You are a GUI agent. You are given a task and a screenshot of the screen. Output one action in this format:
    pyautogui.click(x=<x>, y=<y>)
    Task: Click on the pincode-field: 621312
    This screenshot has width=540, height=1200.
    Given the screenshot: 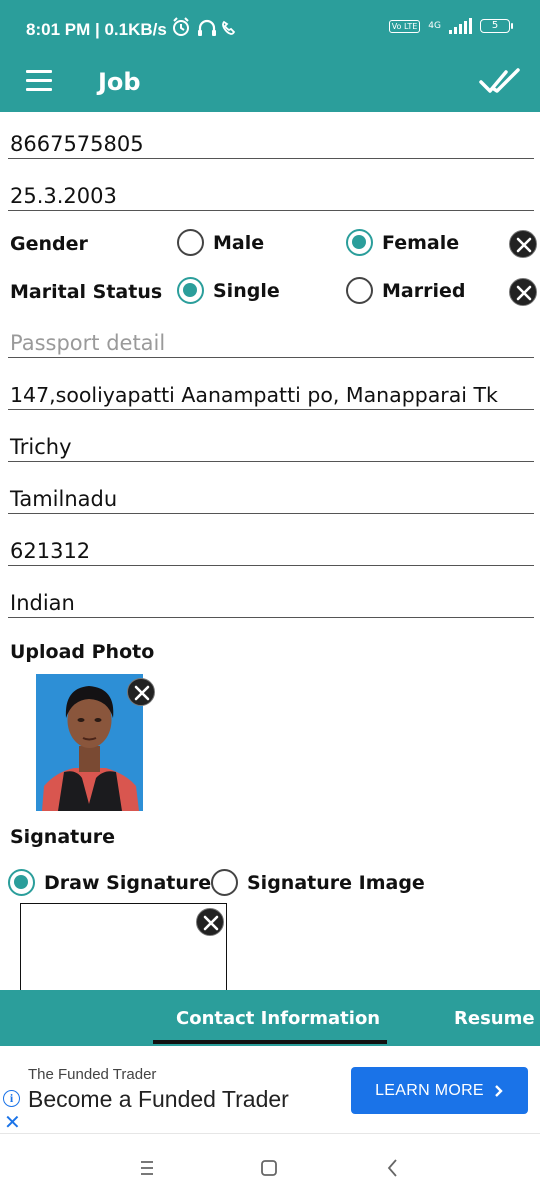 What is the action you would take?
    pyautogui.click(x=271, y=551)
    